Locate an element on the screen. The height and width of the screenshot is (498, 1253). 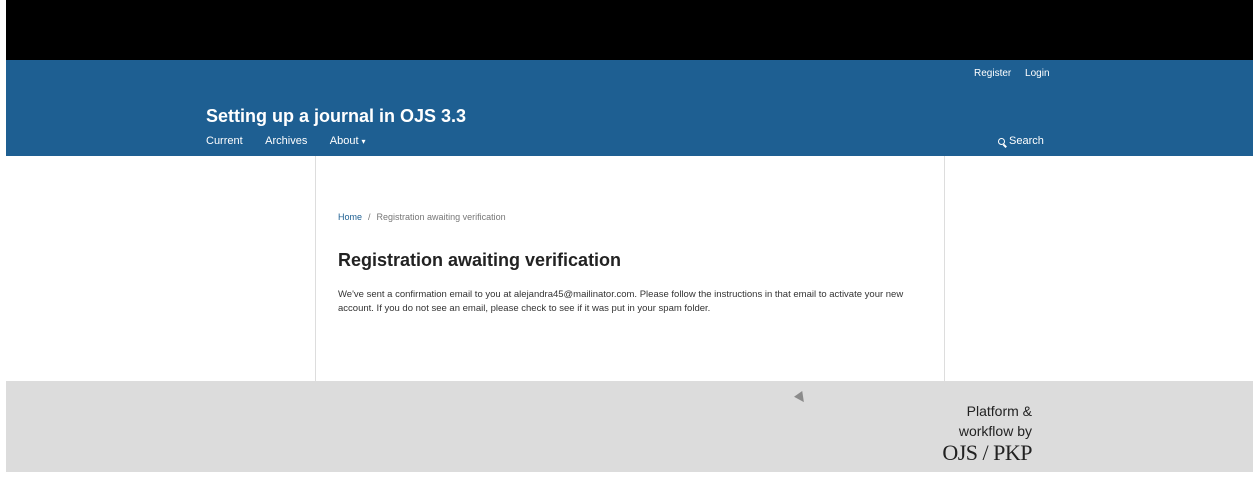
breadcrumb: Home / Registration awaiting verification is located at coordinates (422, 217).